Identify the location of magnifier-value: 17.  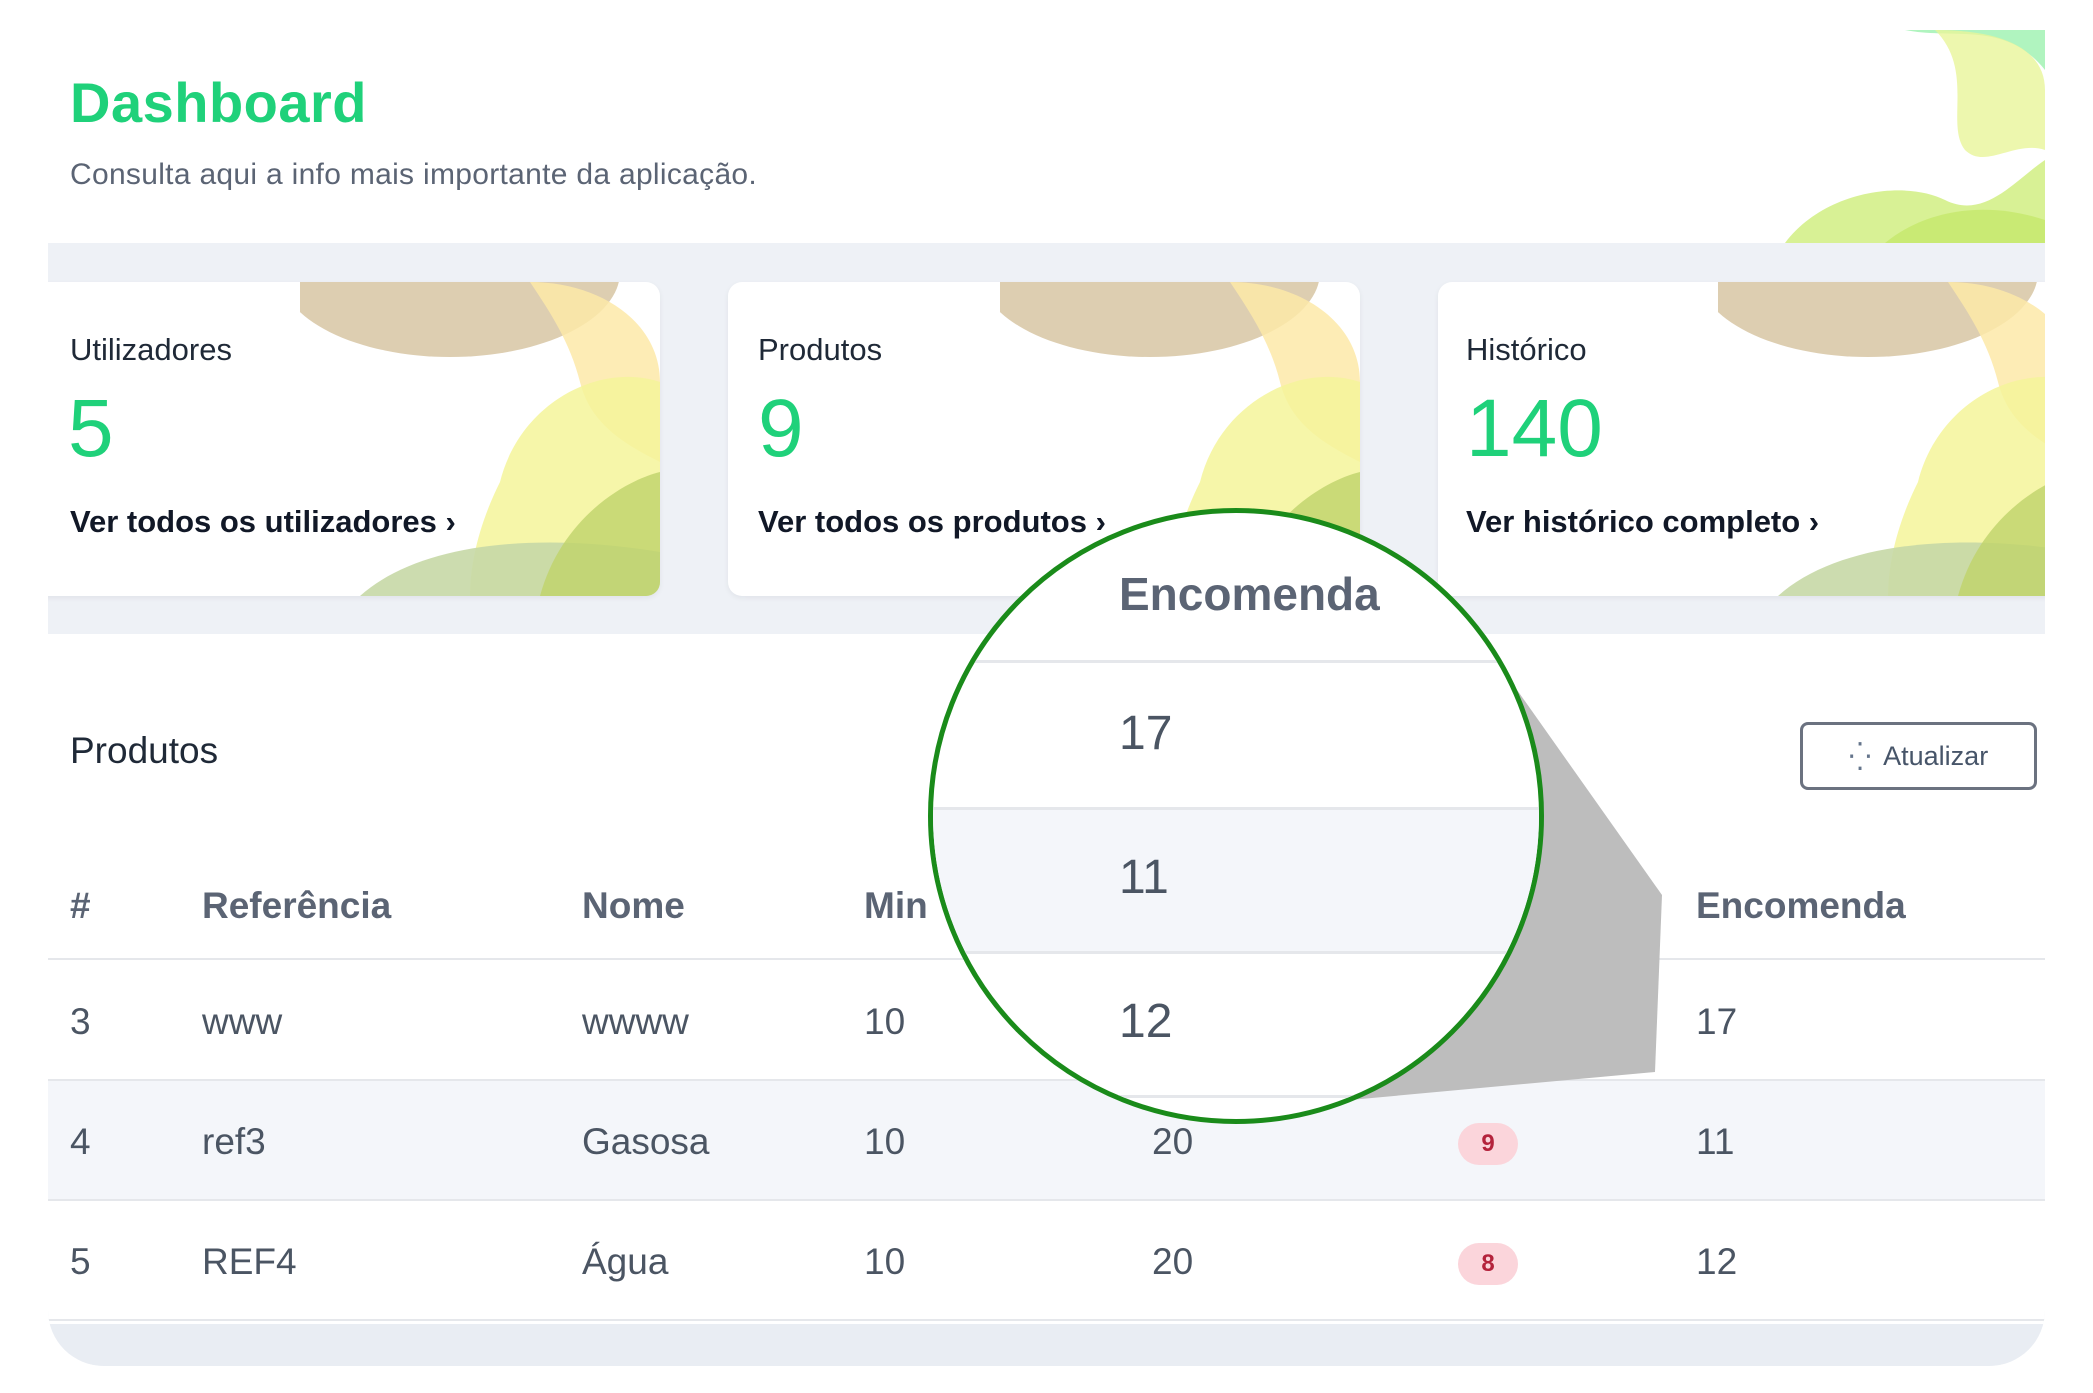
(1146, 733).